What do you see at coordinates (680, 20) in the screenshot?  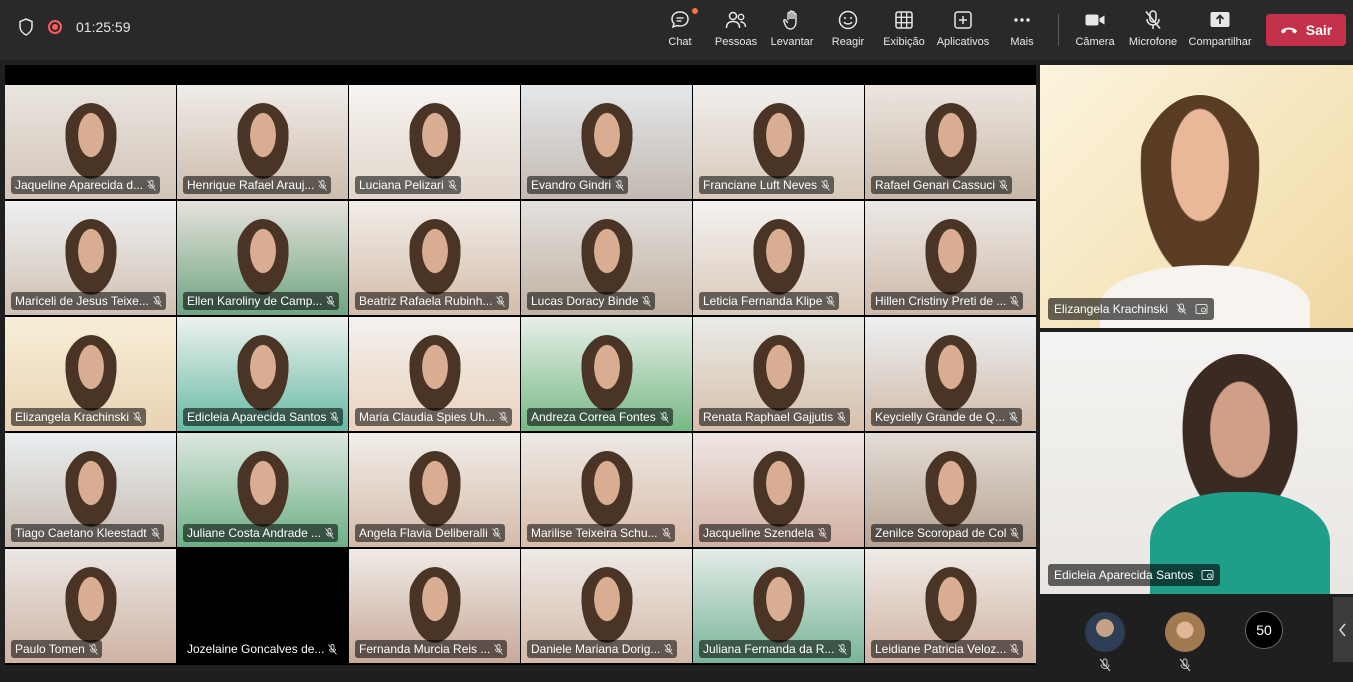 I see `chat-icon` at bounding box center [680, 20].